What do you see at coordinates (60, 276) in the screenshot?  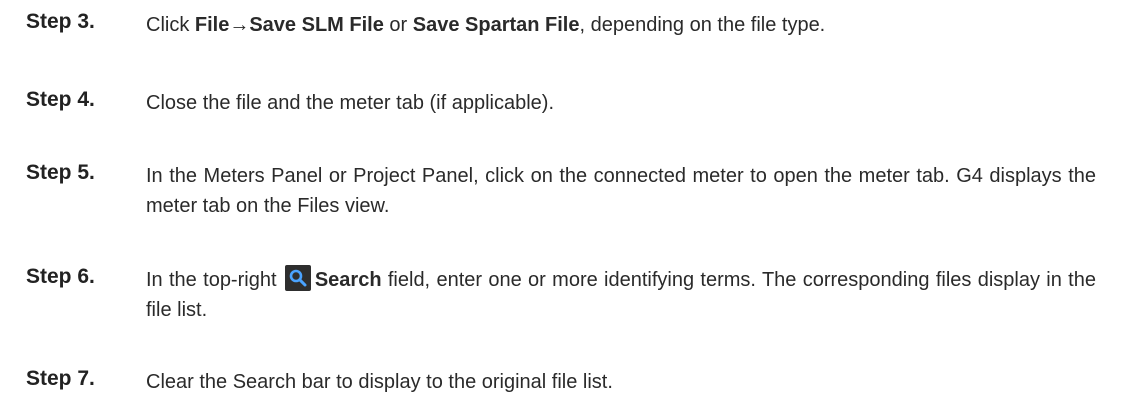 I see `step-6-label: Step 6.` at bounding box center [60, 276].